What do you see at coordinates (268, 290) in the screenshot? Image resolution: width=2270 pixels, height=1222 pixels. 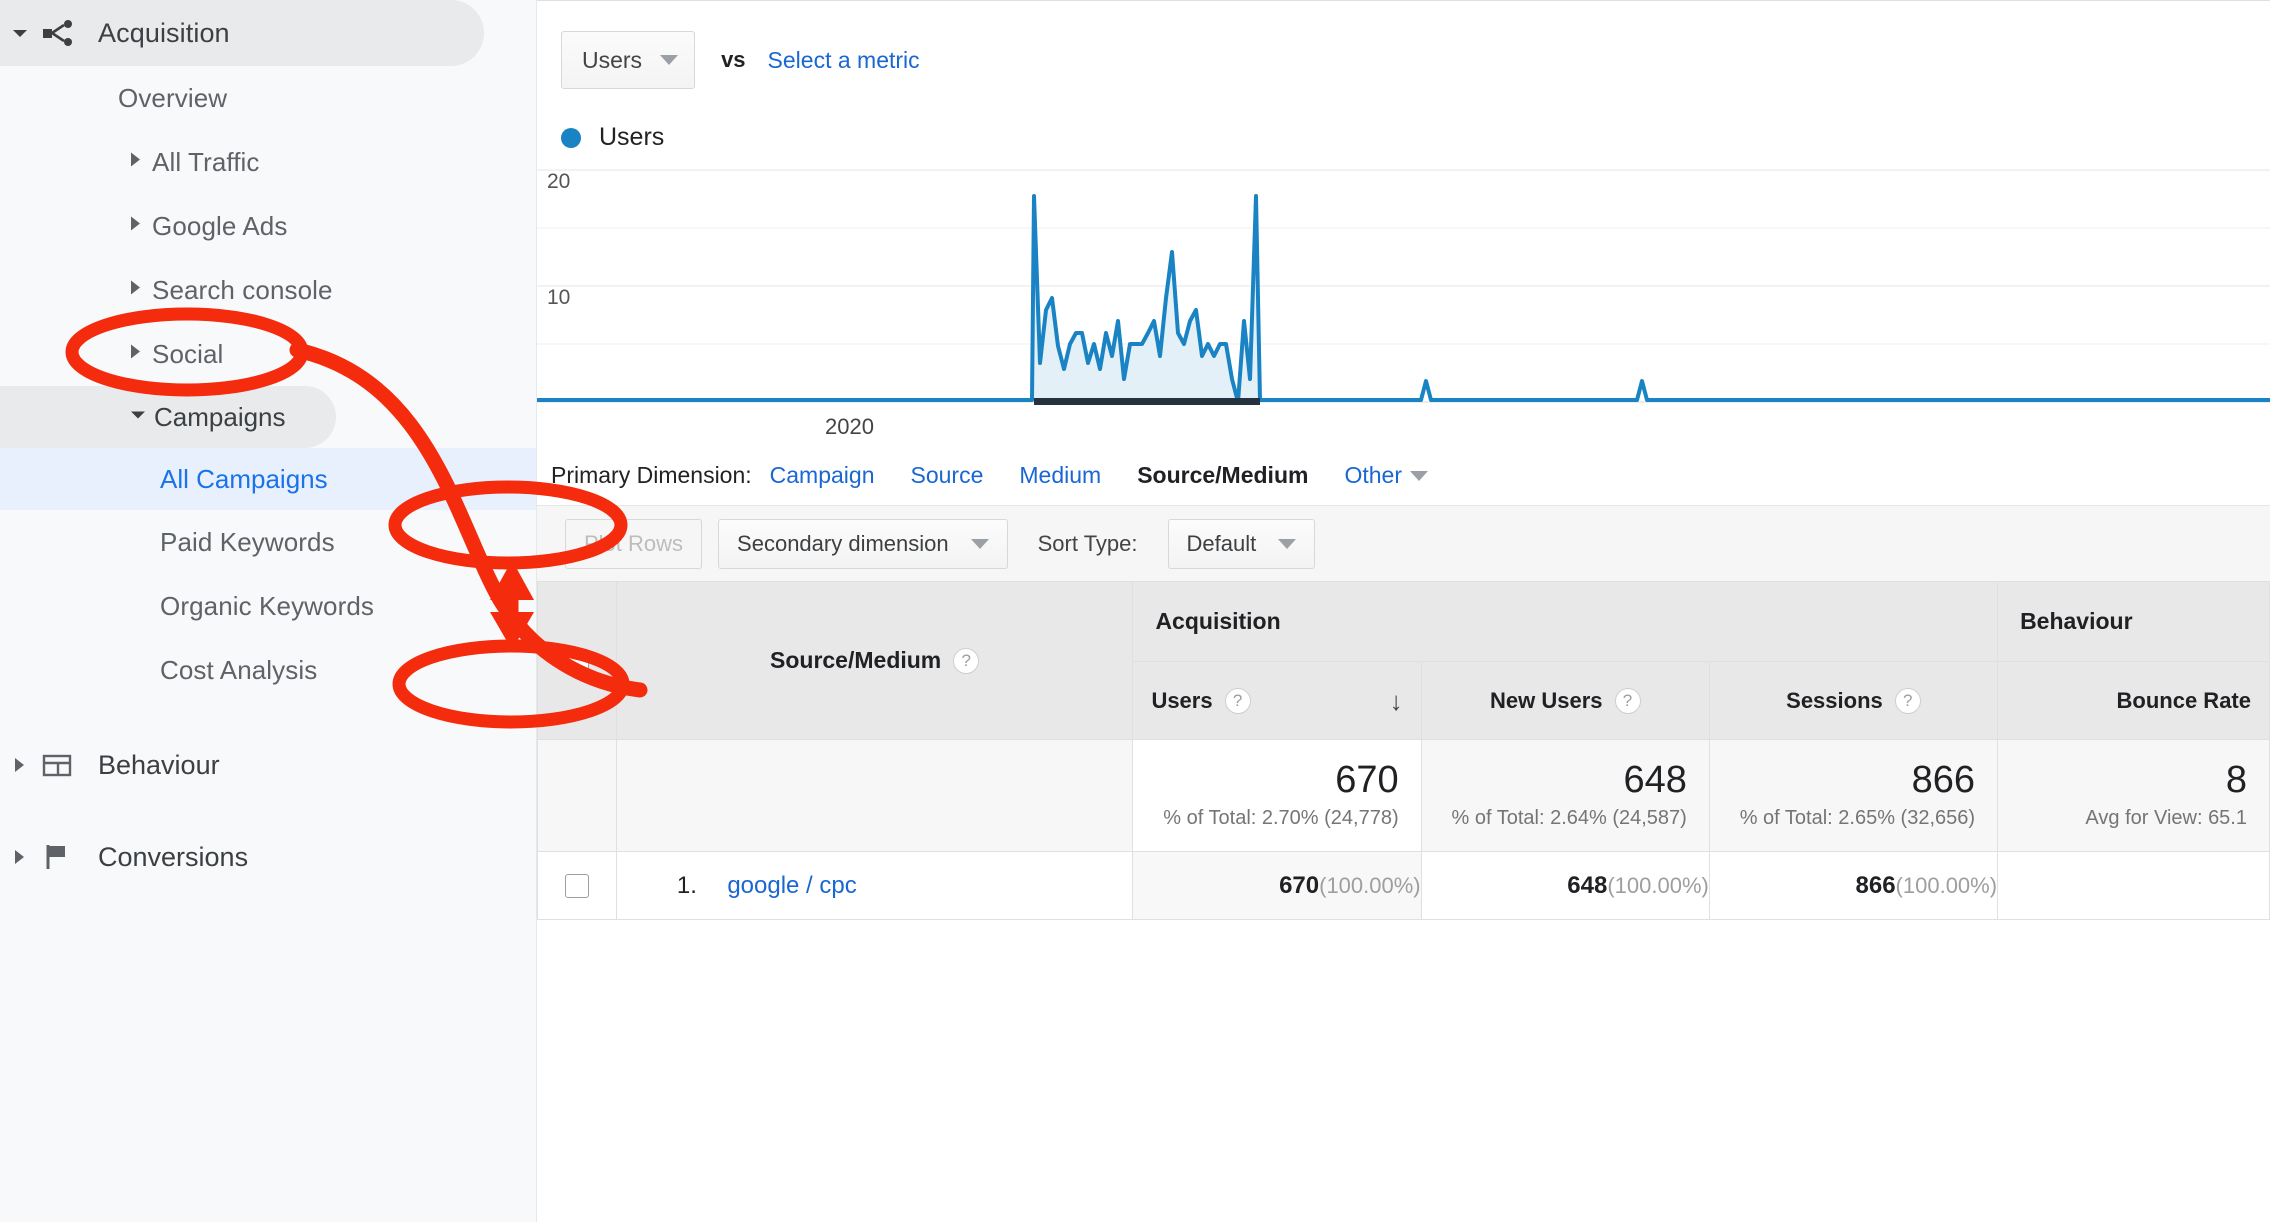 I see `sidebar-item-search-console: Search console` at bounding box center [268, 290].